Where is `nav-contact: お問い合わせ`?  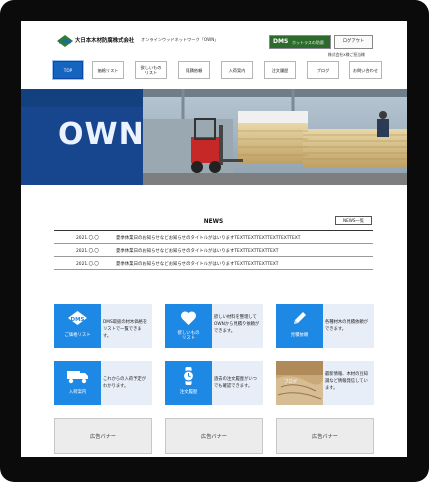 nav-contact: お問い合わせ is located at coordinates (365, 70).